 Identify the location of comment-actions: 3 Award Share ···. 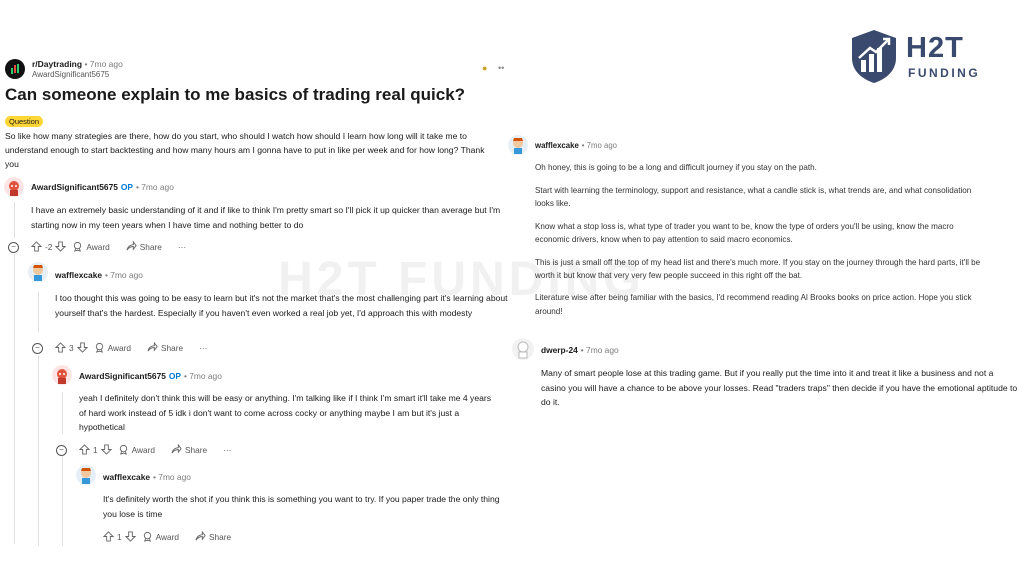
(139, 347).